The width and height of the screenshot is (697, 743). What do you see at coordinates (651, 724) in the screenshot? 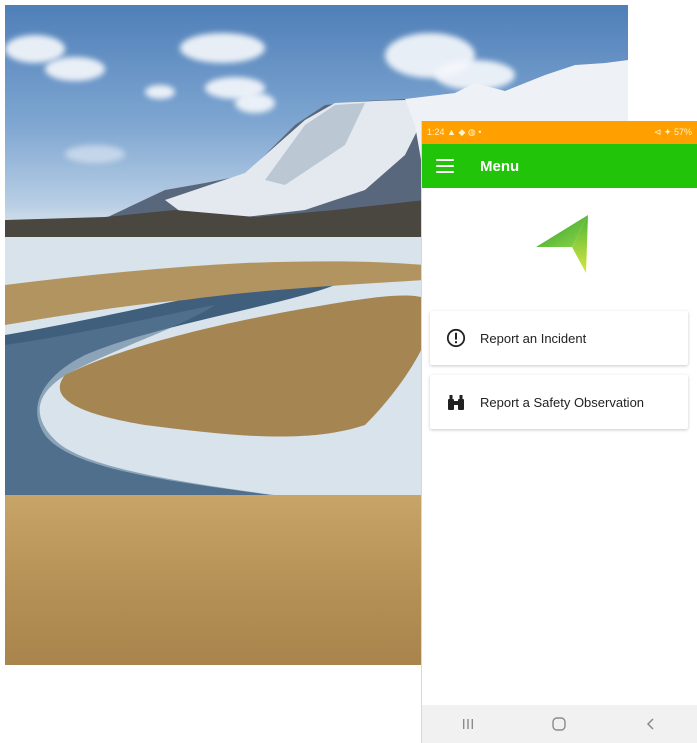
I see `back-icon` at bounding box center [651, 724].